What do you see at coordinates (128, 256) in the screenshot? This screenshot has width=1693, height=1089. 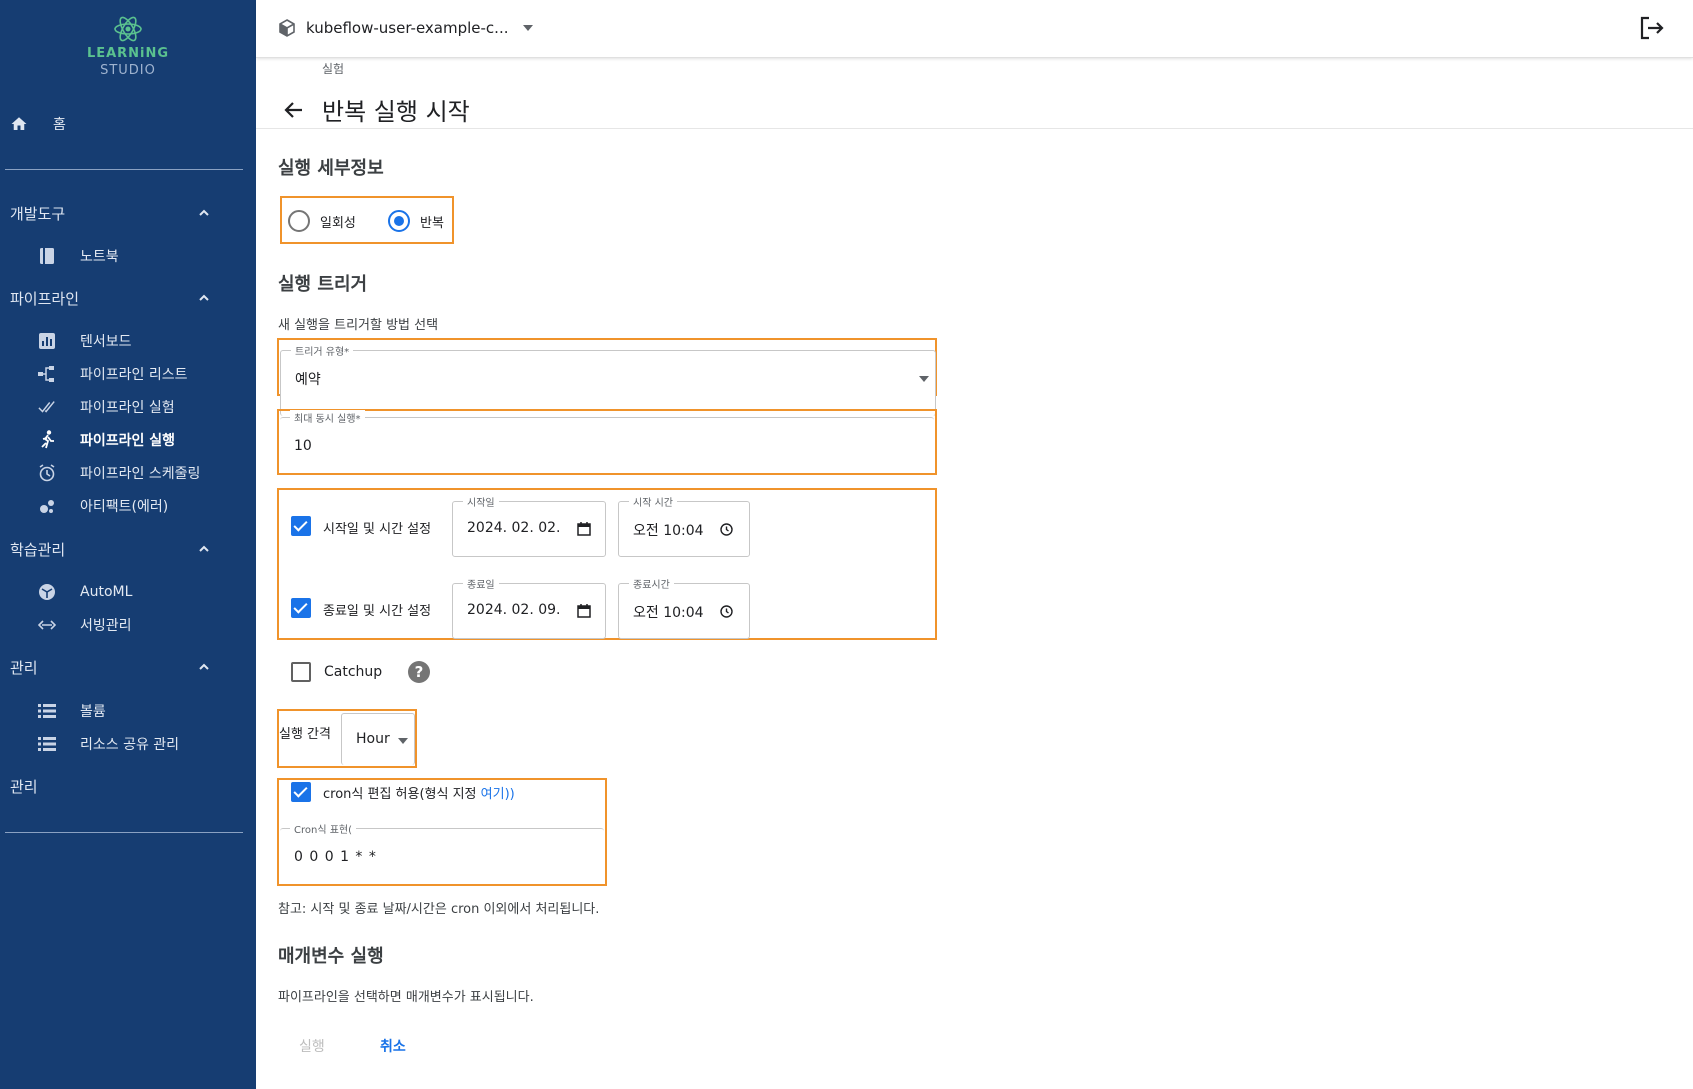 I see `sidebar-item-notebook: 노트북` at bounding box center [128, 256].